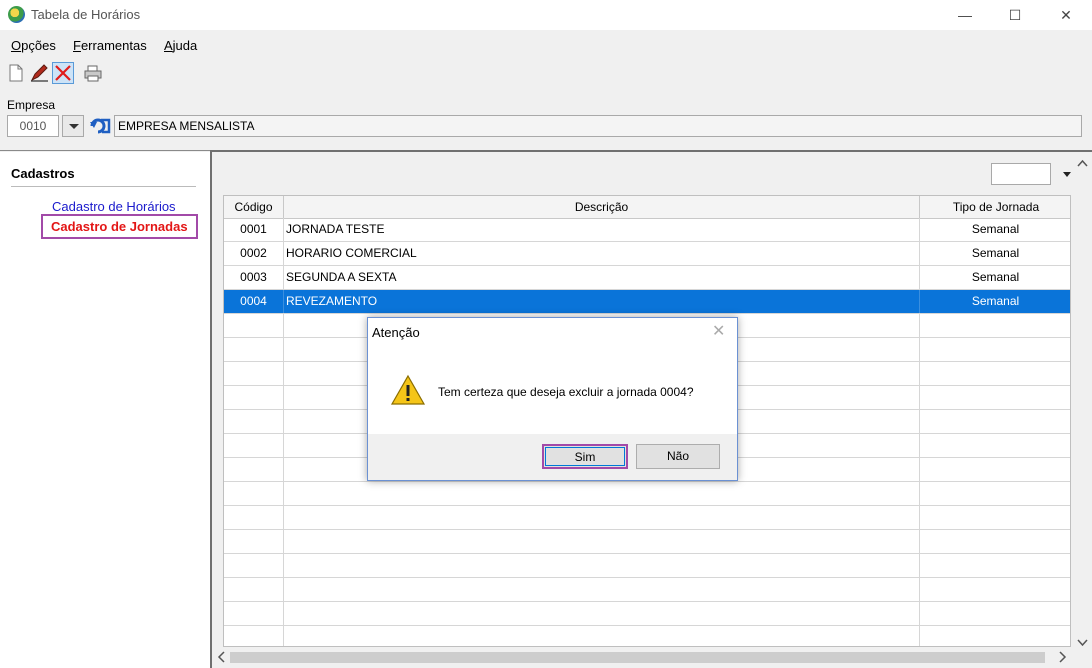  I want to click on printer-icon, so click(93, 73).